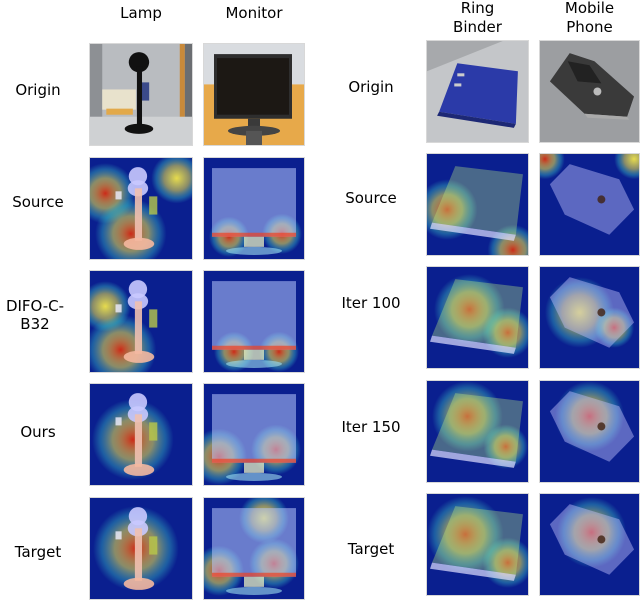 This screenshot has width=640, height=607. What do you see at coordinates (35, 315) in the screenshot?
I see `row-label-difo: DIFO-C- B32` at bounding box center [35, 315].